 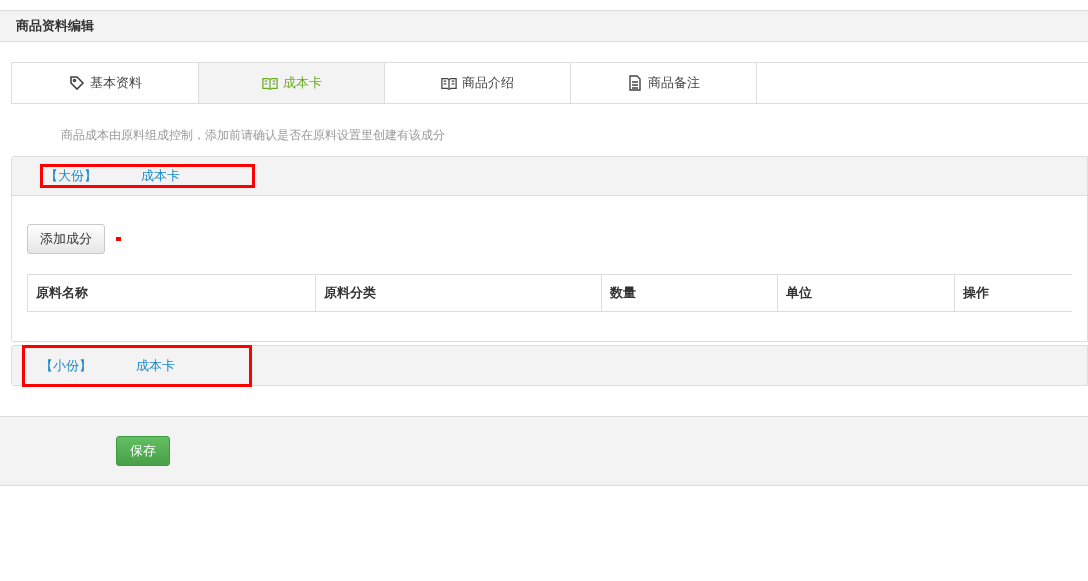 What do you see at coordinates (253, 135) in the screenshot?
I see `hint-text: 商品成本由原料组成控制，添加前请确认是否在原料设置里创建有该成分` at bounding box center [253, 135].